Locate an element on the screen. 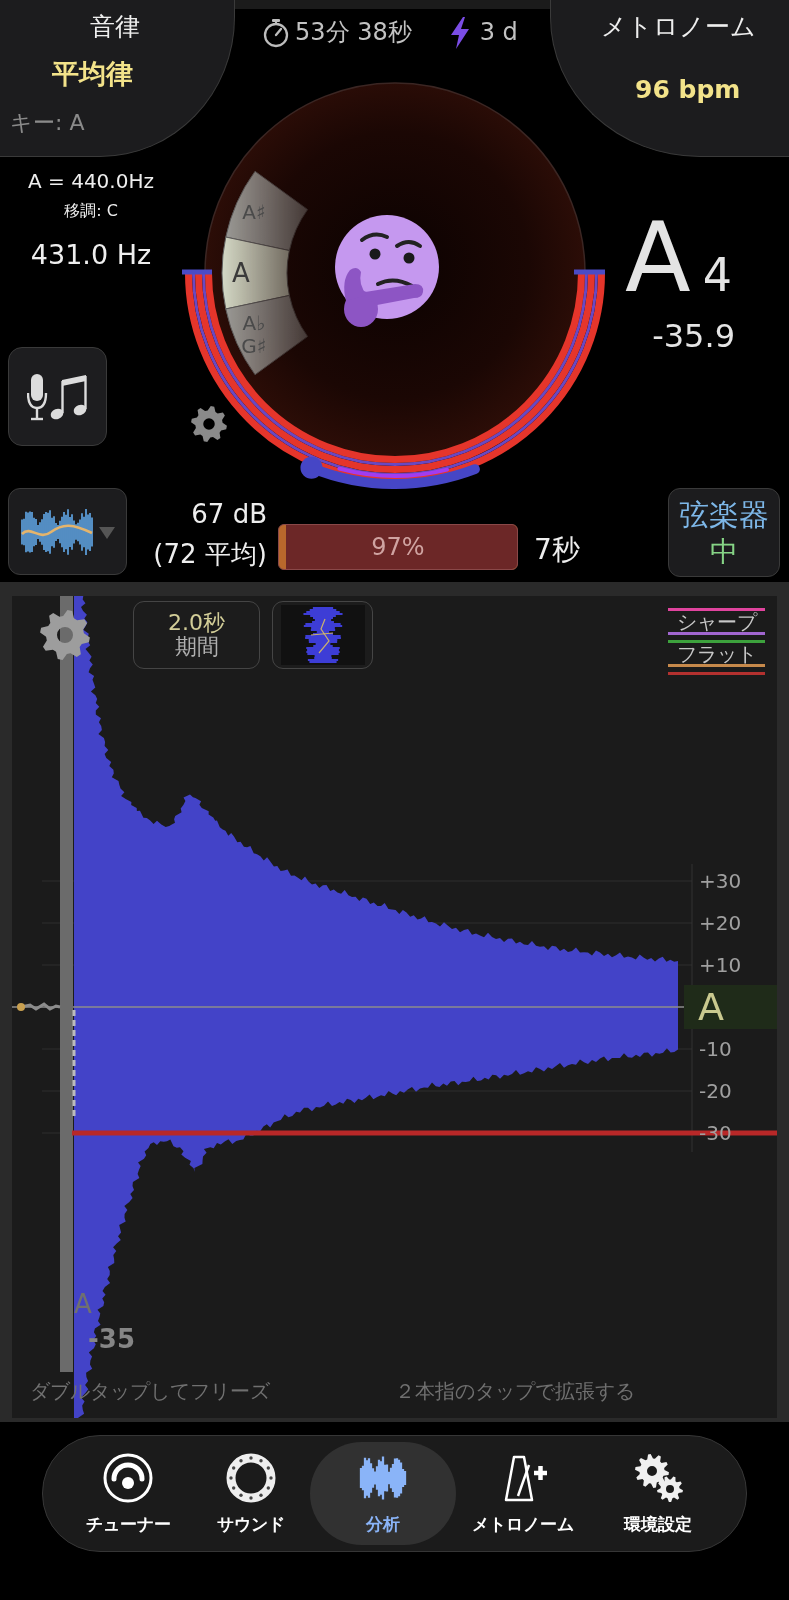 The height and width of the screenshot is (1600, 789). octave-number: 4 is located at coordinates (717, 275).